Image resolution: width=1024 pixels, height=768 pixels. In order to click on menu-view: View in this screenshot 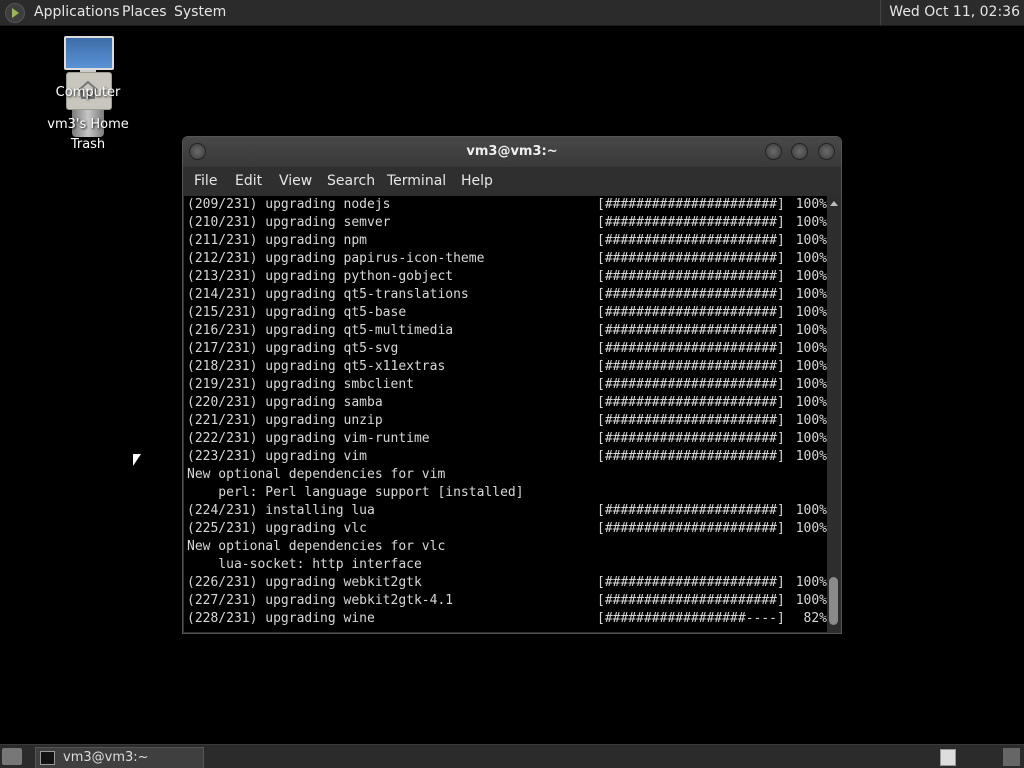, I will do `click(295, 181)`.